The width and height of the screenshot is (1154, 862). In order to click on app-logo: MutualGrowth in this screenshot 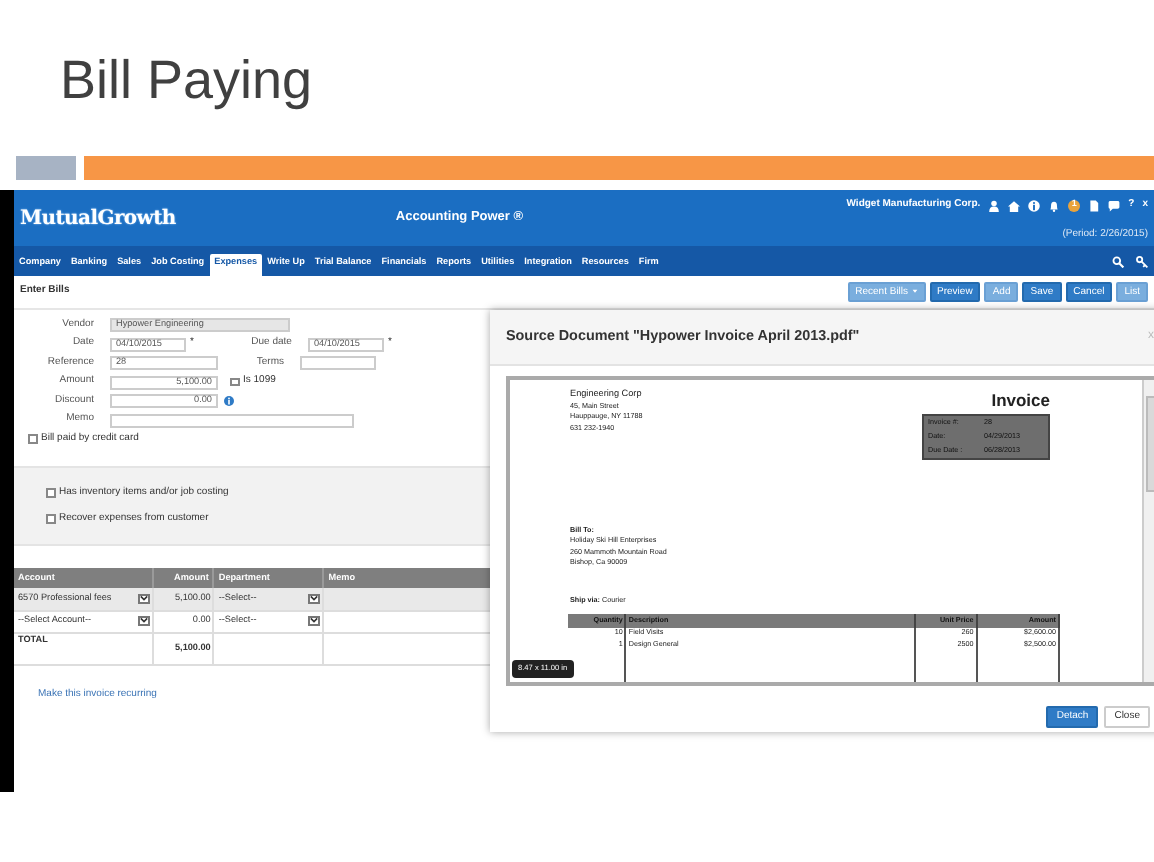, I will do `click(98, 219)`.